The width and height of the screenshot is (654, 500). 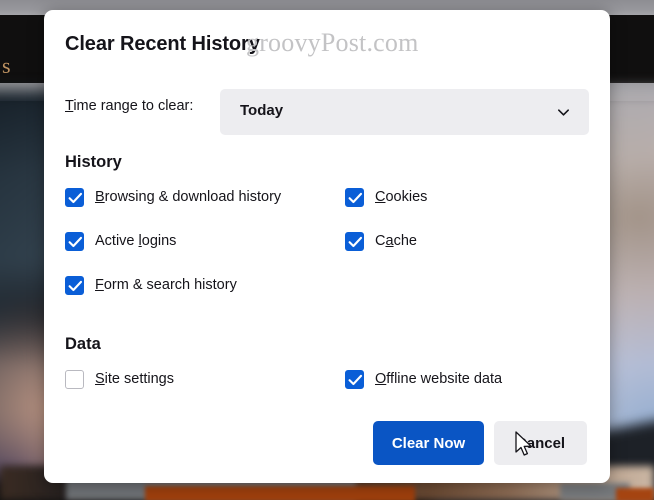 What do you see at coordinates (6, 65) in the screenshot?
I see `navbar-text: s` at bounding box center [6, 65].